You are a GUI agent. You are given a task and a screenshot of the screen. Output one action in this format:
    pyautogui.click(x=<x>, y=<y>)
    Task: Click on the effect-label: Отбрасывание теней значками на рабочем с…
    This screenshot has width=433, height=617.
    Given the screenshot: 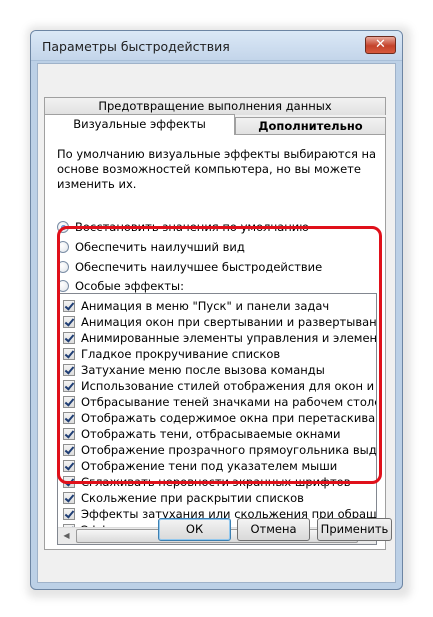 What is the action you would take?
    pyautogui.click(x=229, y=402)
    